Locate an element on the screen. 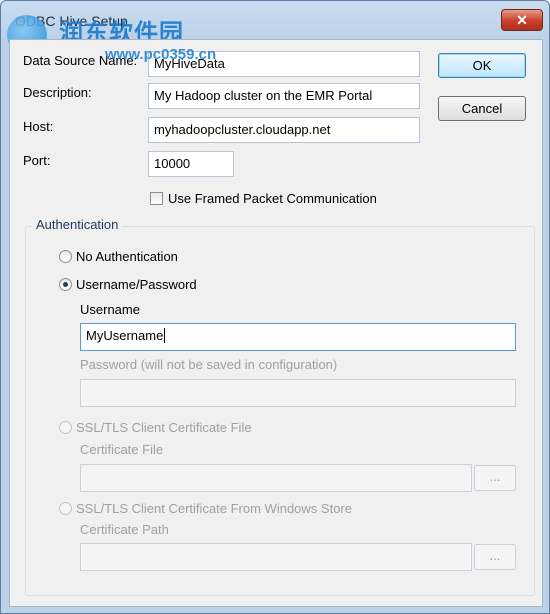 The image size is (550, 614). userpass-radio is located at coordinates (65, 284).